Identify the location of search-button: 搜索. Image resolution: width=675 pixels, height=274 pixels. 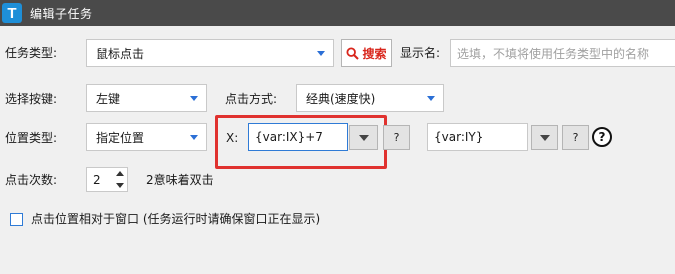
(366, 53).